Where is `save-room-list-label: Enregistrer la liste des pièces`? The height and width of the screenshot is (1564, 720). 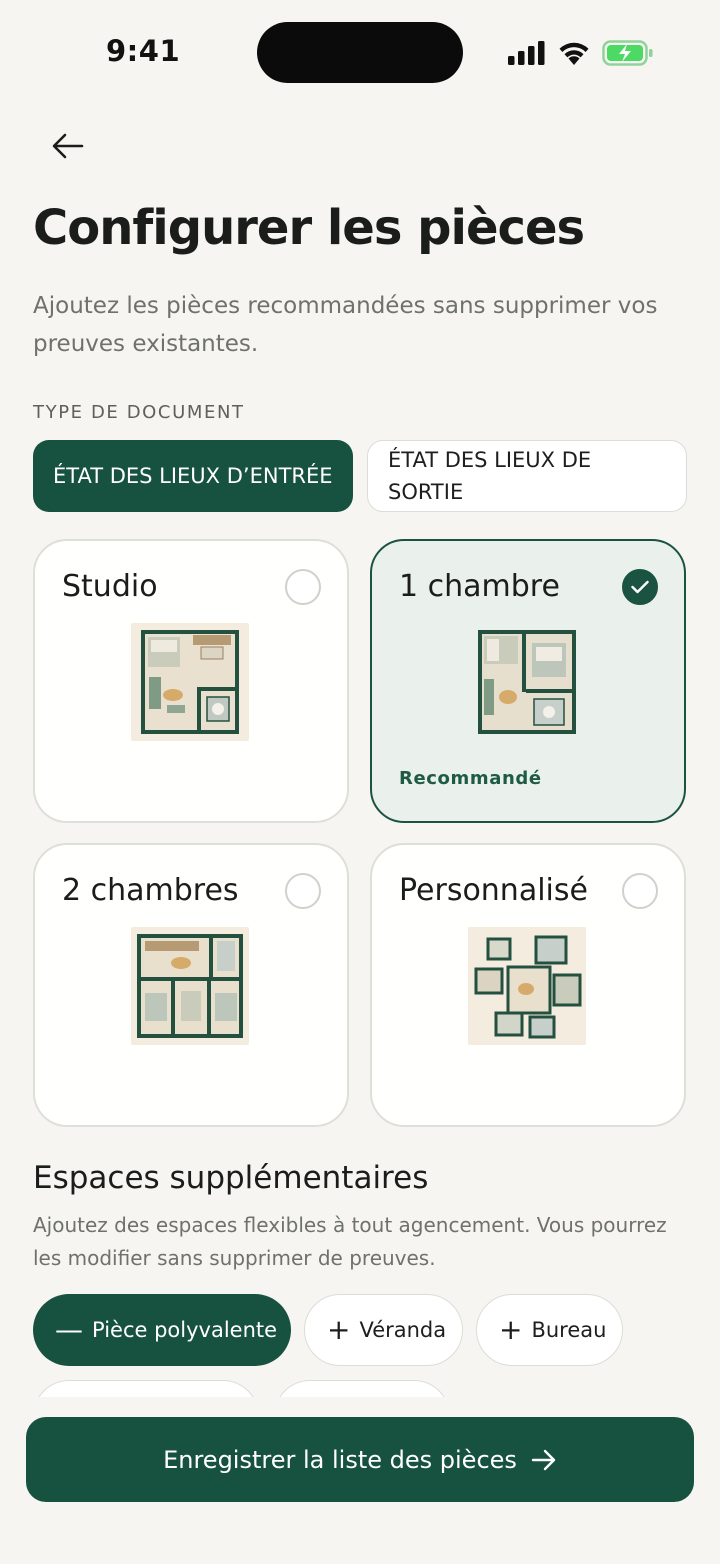 save-room-list-label: Enregistrer la liste des pièces is located at coordinates (340, 1459).